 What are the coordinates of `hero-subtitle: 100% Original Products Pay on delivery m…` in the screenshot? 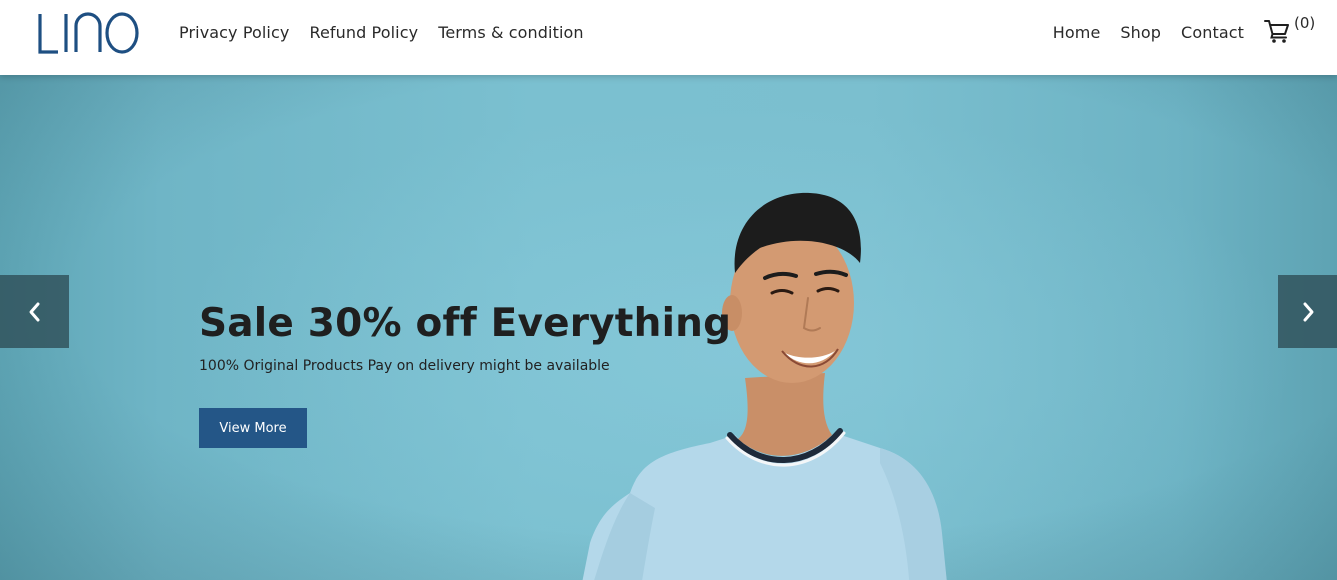 It's located at (404, 366).